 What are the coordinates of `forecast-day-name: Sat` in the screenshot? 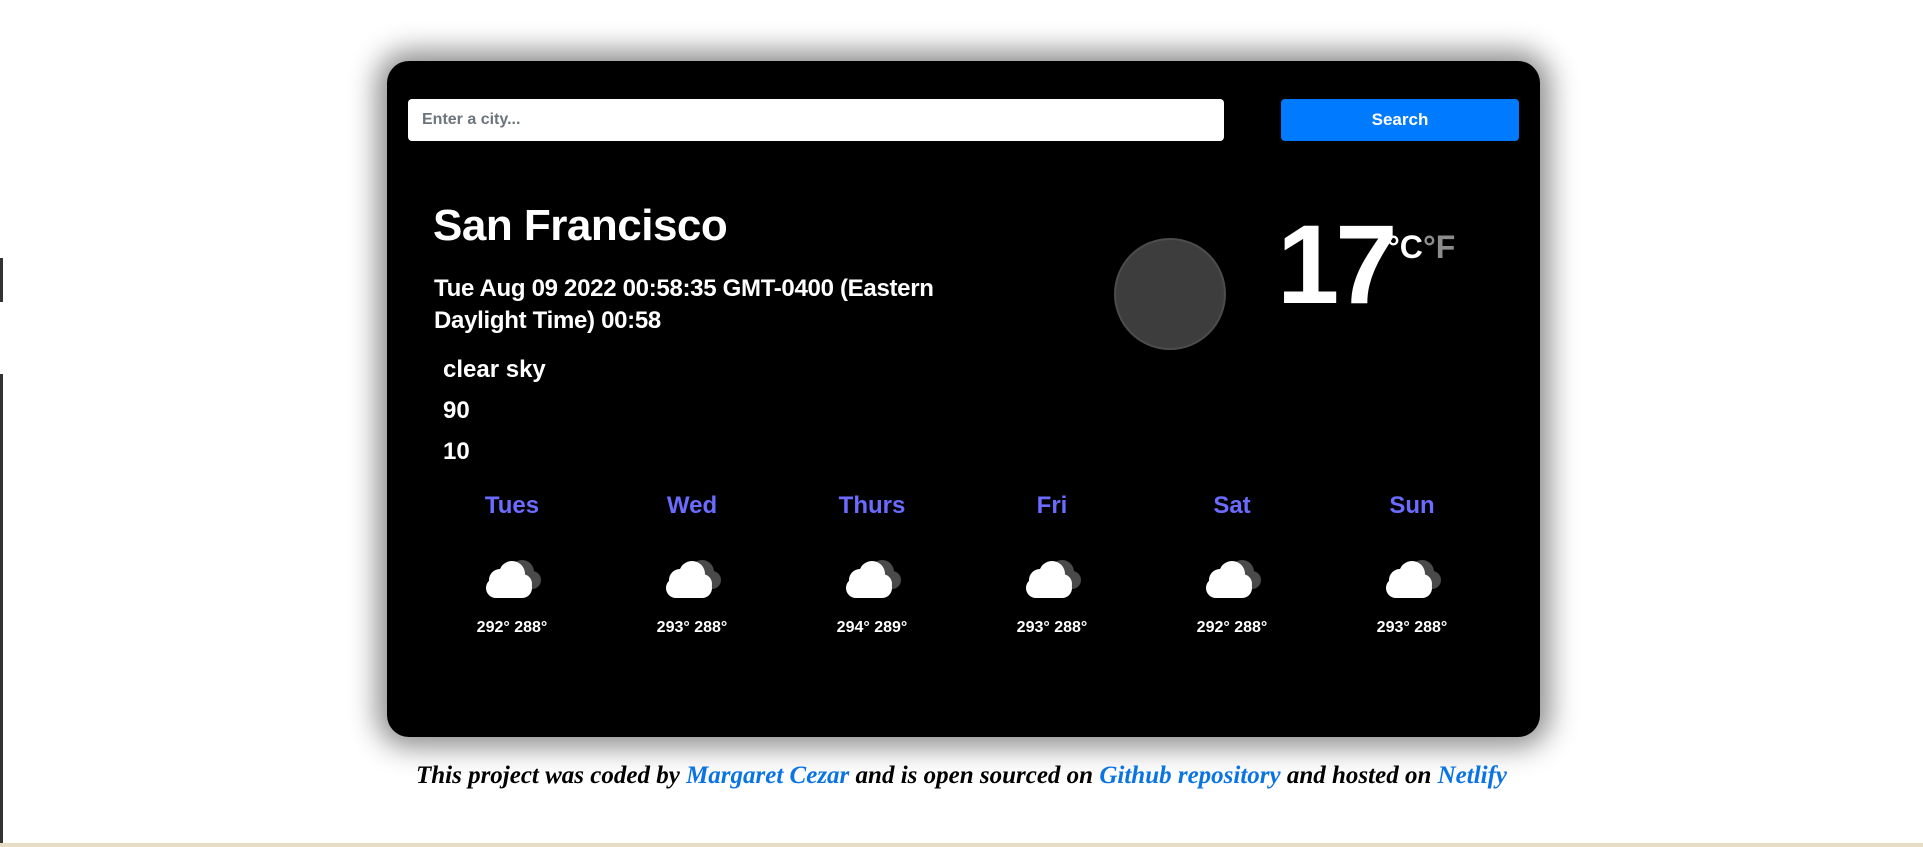 It's located at (1232, 505).